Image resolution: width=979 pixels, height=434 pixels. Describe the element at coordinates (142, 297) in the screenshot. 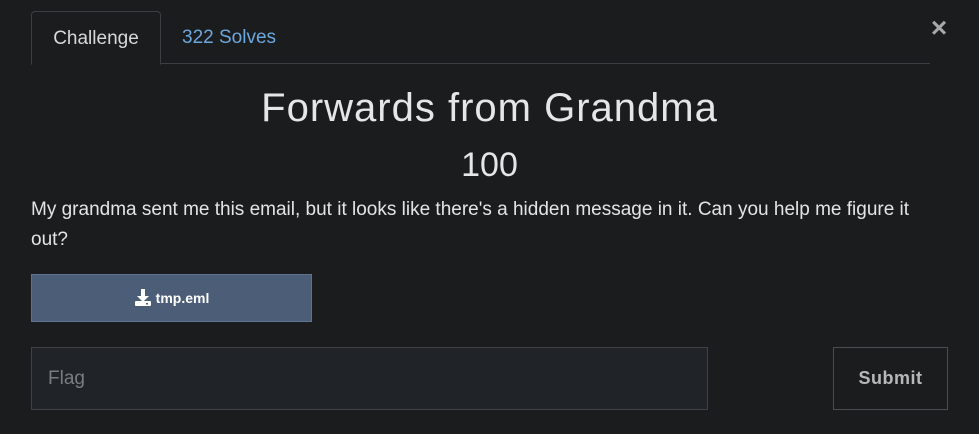

I see `download-icon` at that location.